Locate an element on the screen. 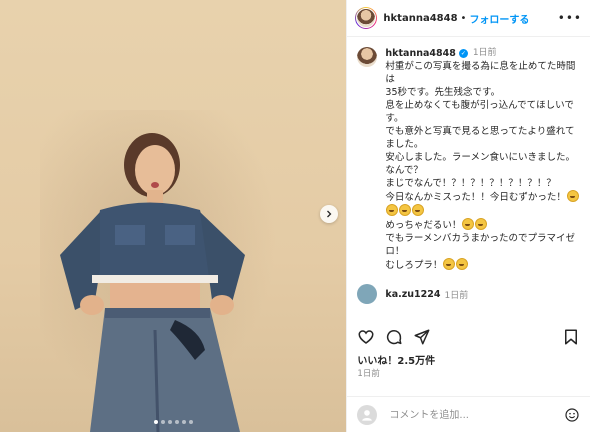  post-date: 1日前 is located at coordinates (368, 374).